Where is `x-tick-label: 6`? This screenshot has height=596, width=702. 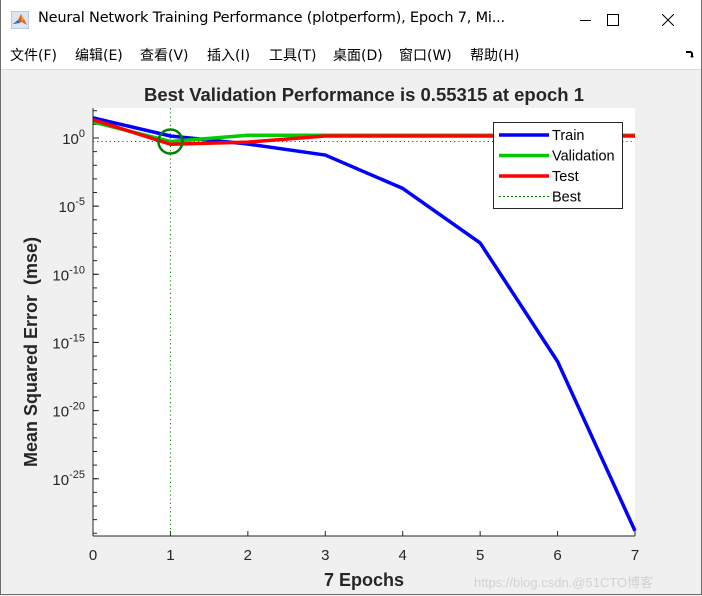
x-tick-label: 6 is located at coordinates (557, 555).